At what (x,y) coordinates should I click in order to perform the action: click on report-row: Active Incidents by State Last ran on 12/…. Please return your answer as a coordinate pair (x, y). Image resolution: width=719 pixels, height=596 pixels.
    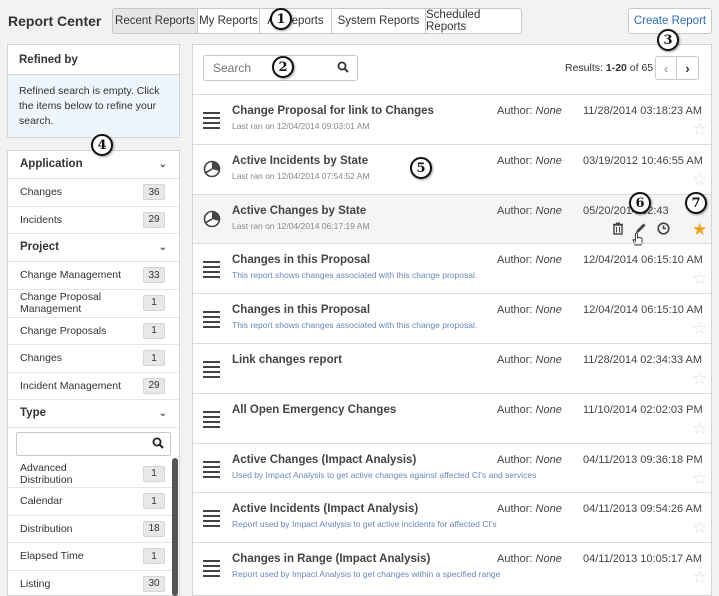
    Looking at the image, I should click on (452, 168).